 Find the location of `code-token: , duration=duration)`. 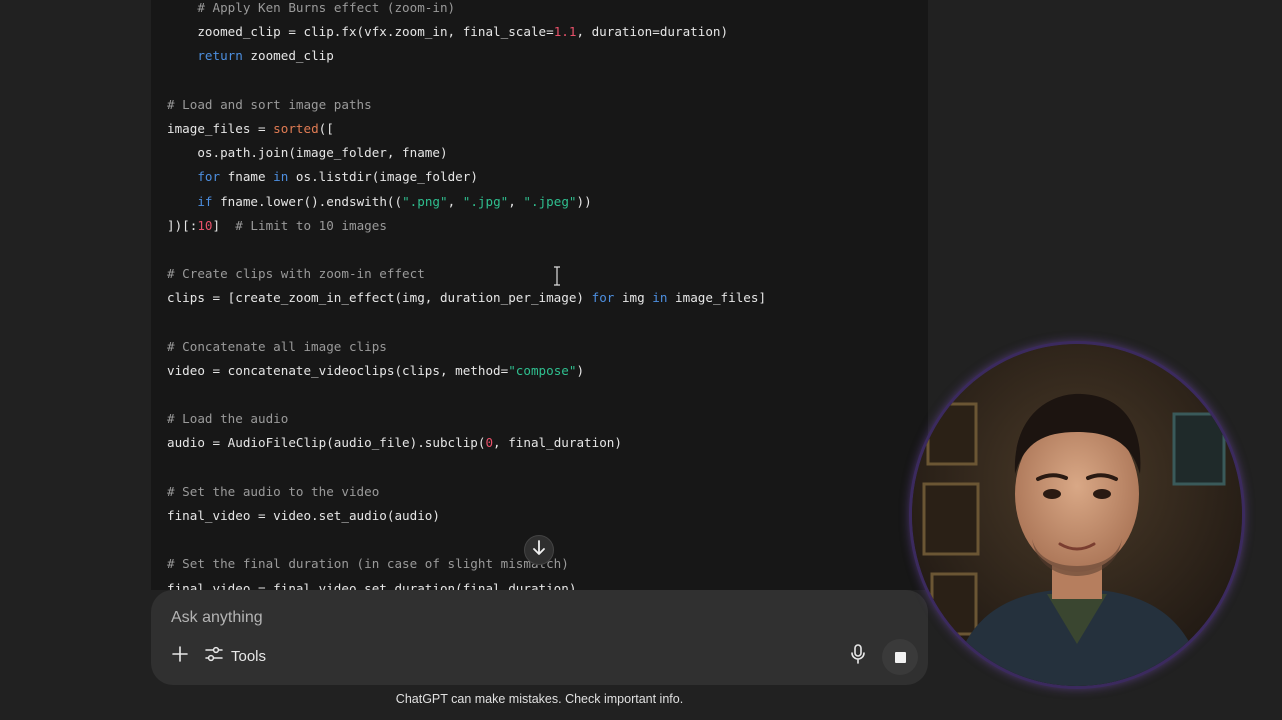

code-token: , duration=duration) is located at coordinates (652, 32).